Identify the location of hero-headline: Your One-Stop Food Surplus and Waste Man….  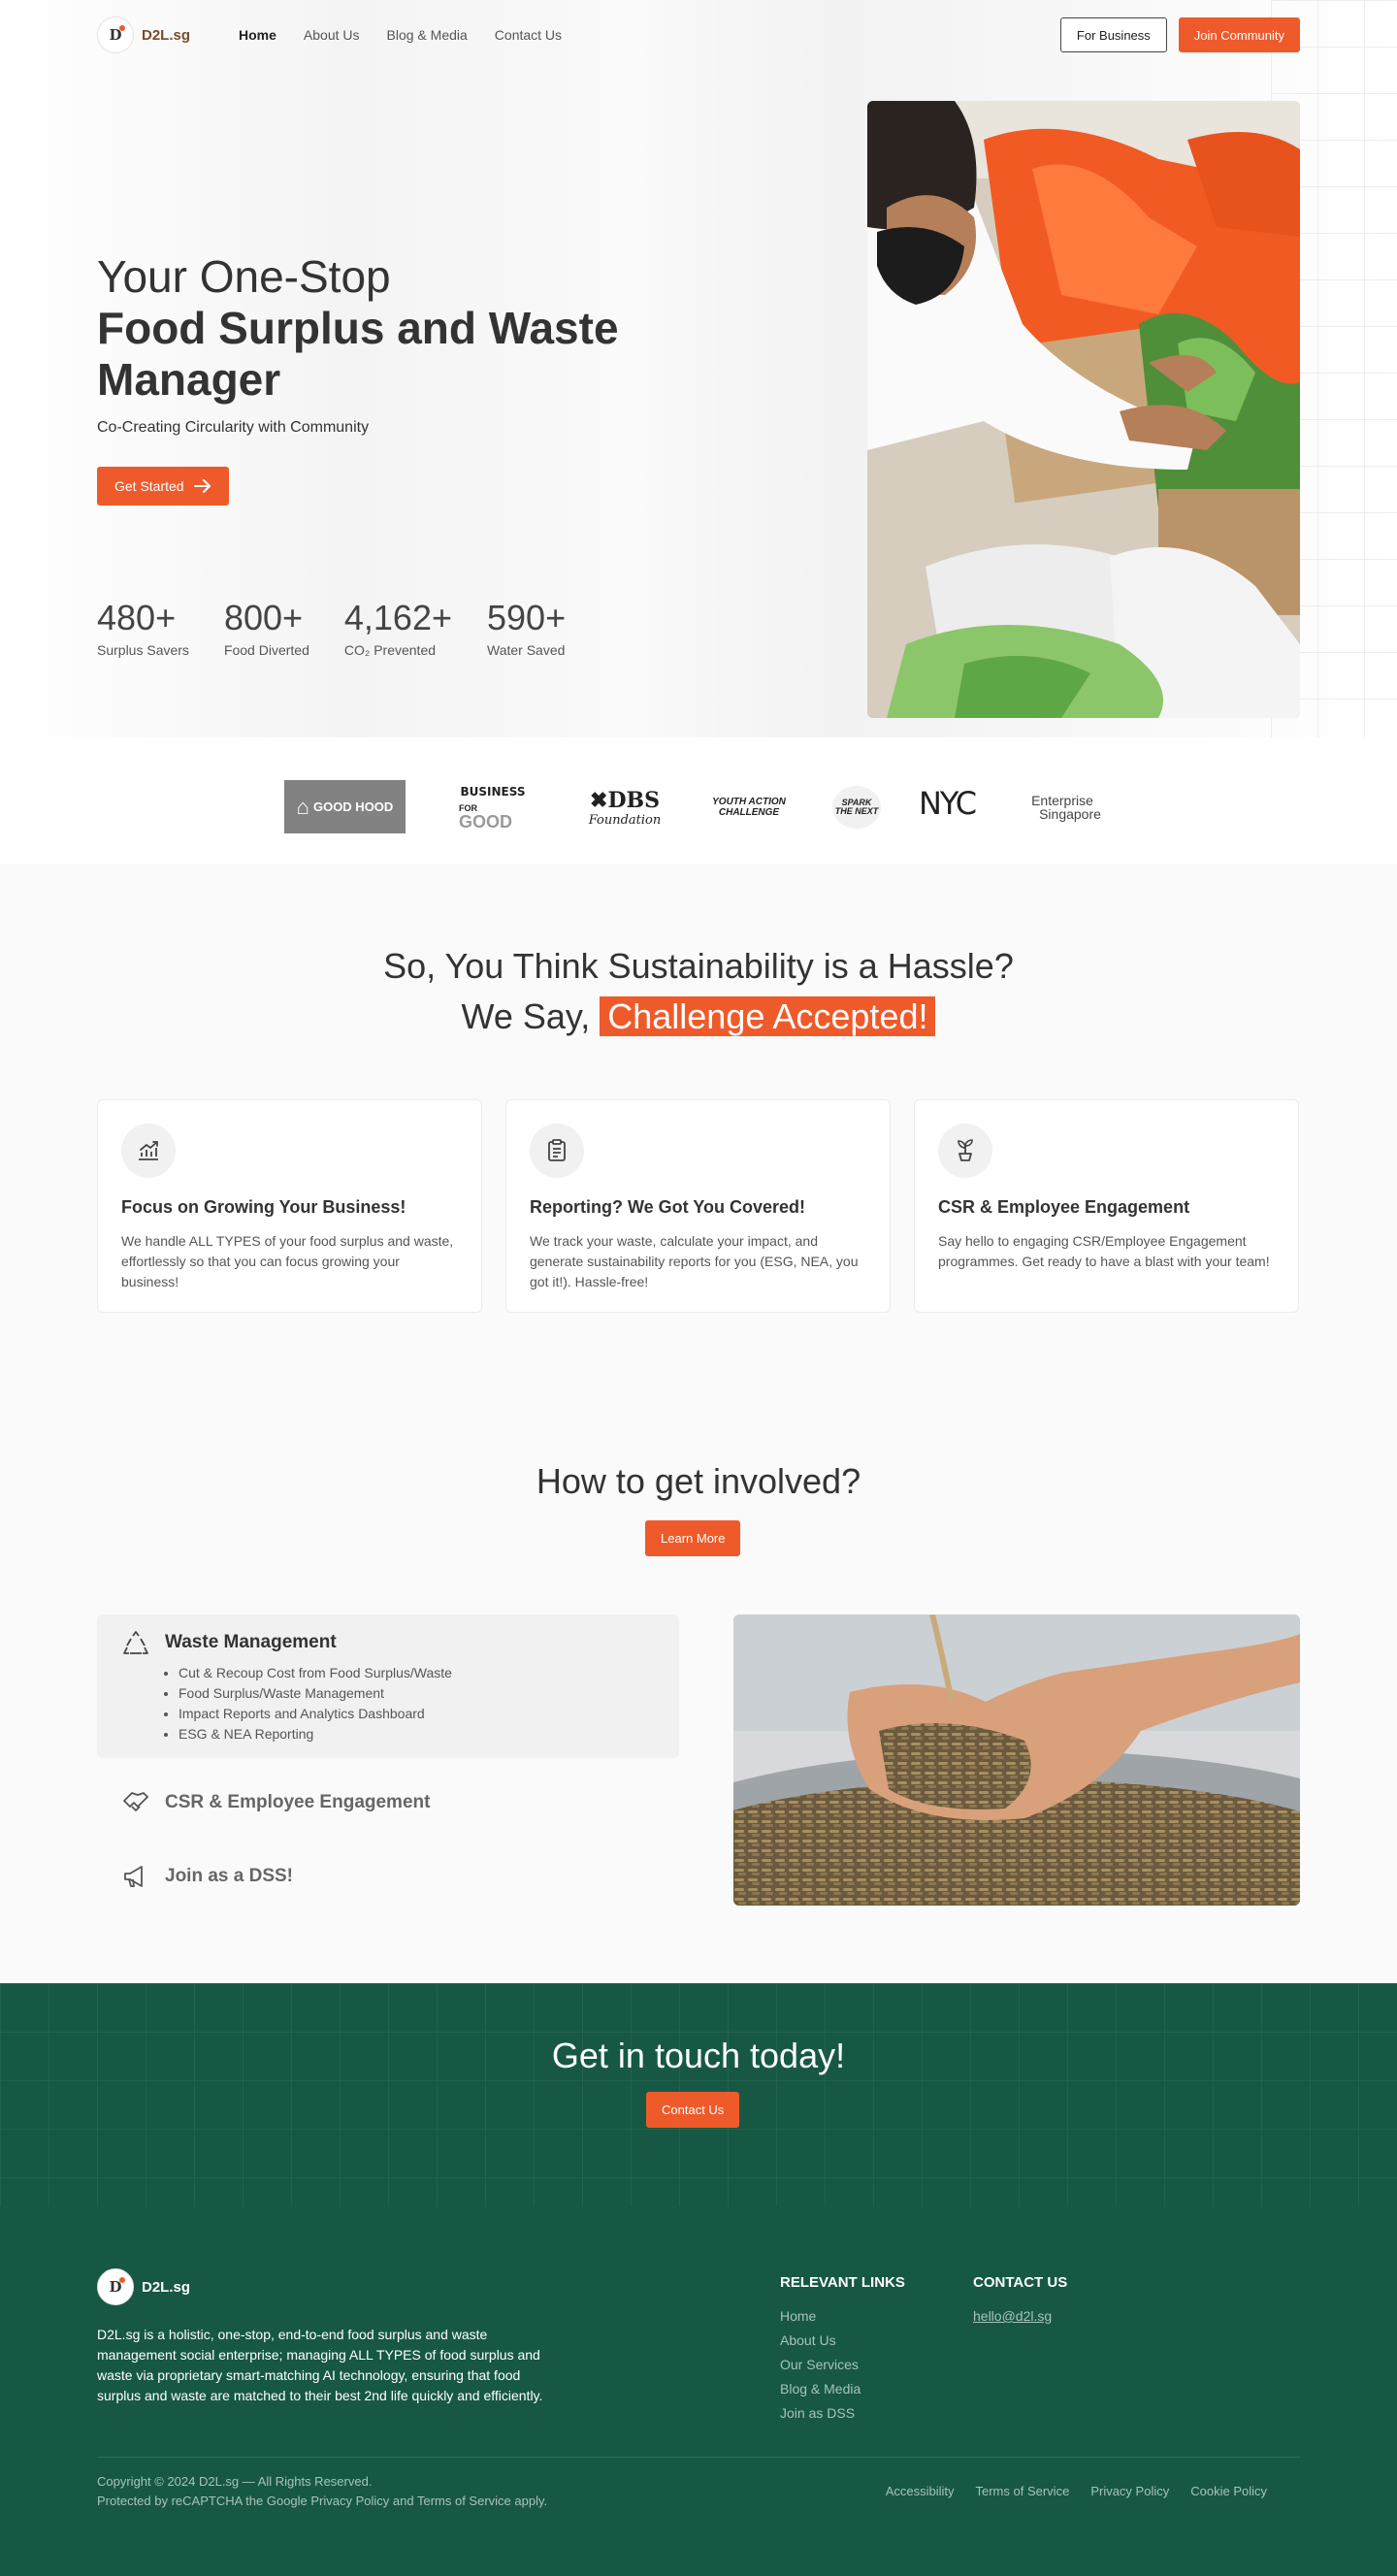
(397, 344).